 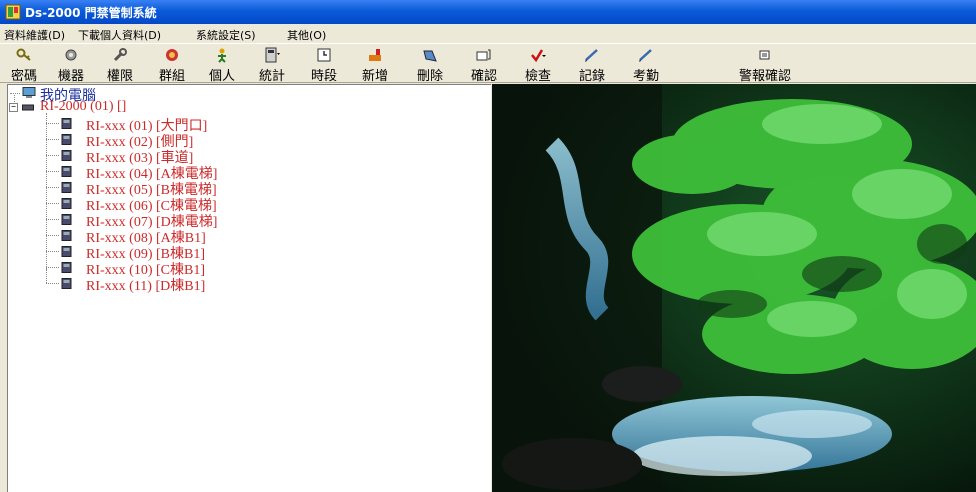 What do you see at coordinates (28, 107) in the screenshot?
I see `controller-icon` at bounding box center [28, 107].